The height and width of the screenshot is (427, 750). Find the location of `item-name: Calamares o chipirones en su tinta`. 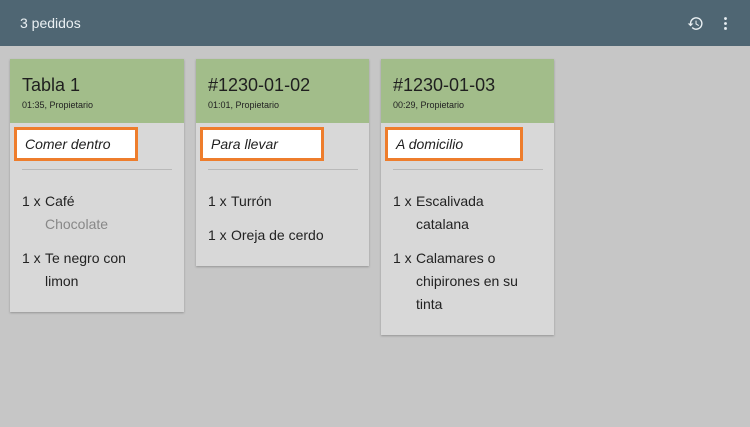

item-name: Calamares o chipirones en su tinta is located at coordinates (467, 281).